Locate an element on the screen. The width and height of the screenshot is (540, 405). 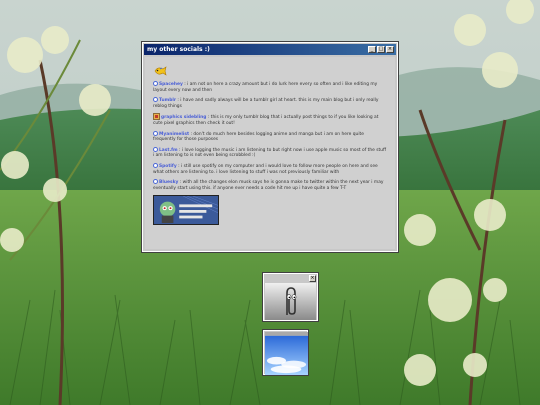
spacehey-link: Spacehey is located at coordinates (171, 84).